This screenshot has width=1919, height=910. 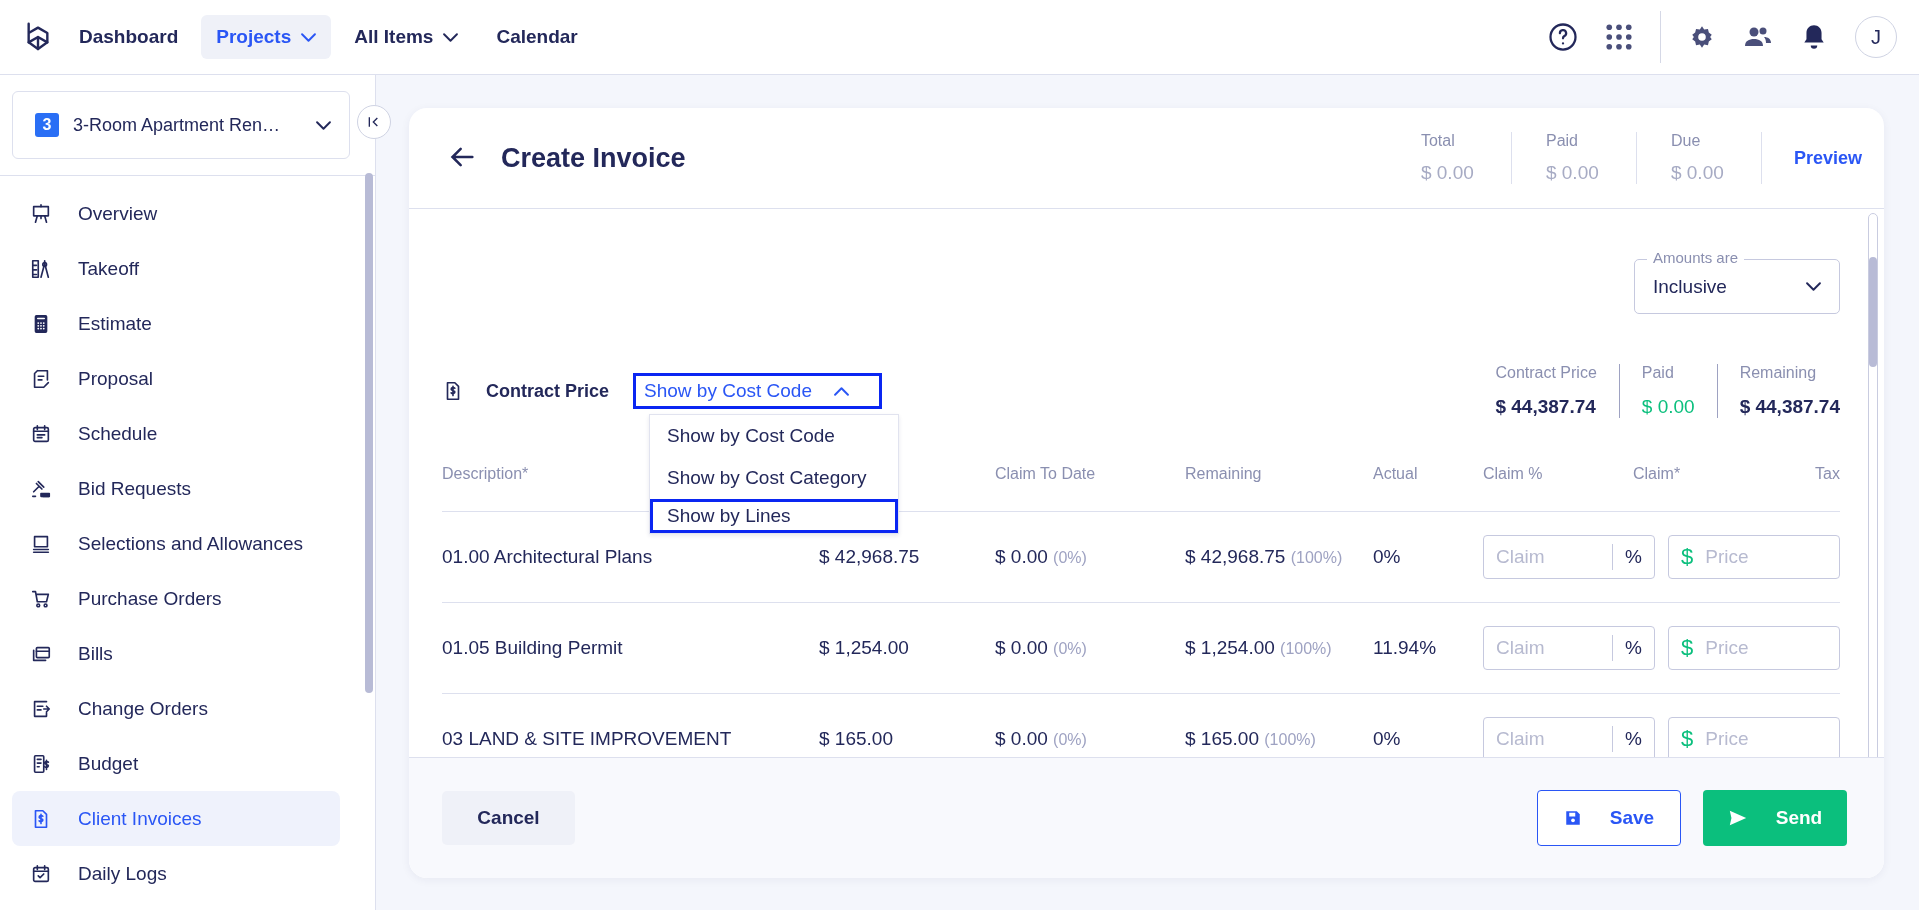 I want to click on nav-tab: All Items, so click(x=406, y=37).